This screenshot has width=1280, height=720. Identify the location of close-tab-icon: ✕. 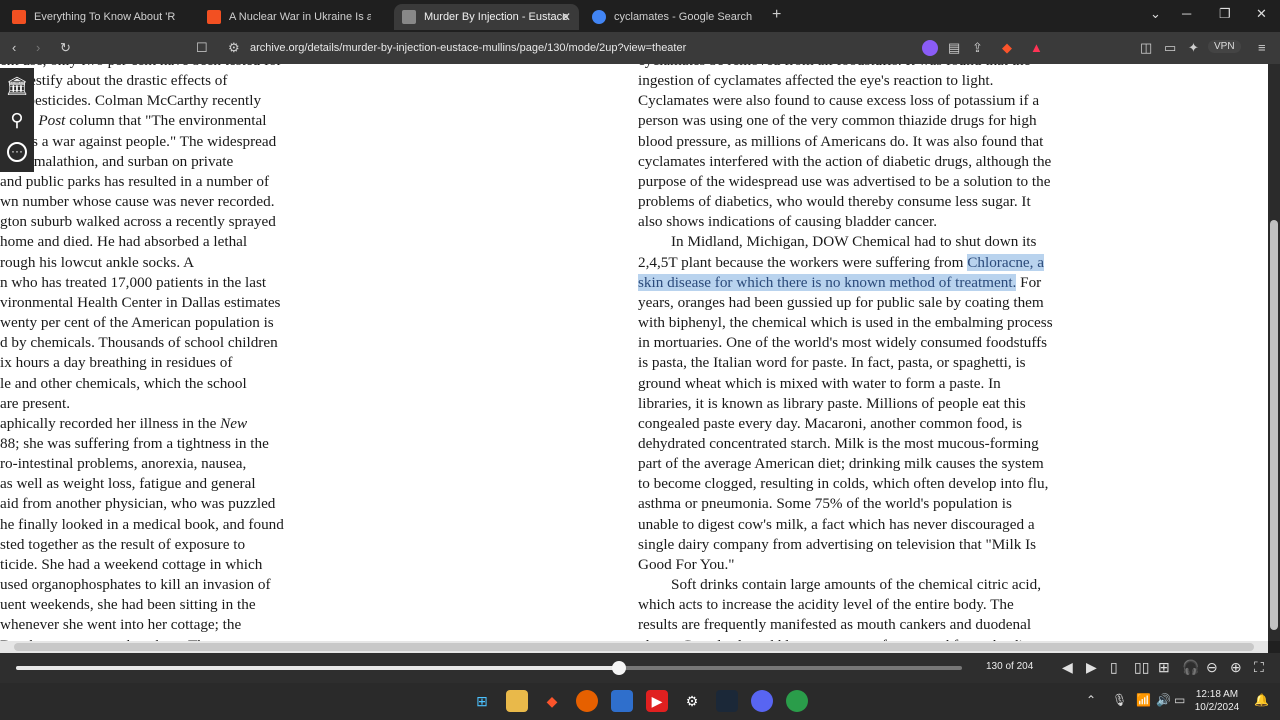
(566, 17).